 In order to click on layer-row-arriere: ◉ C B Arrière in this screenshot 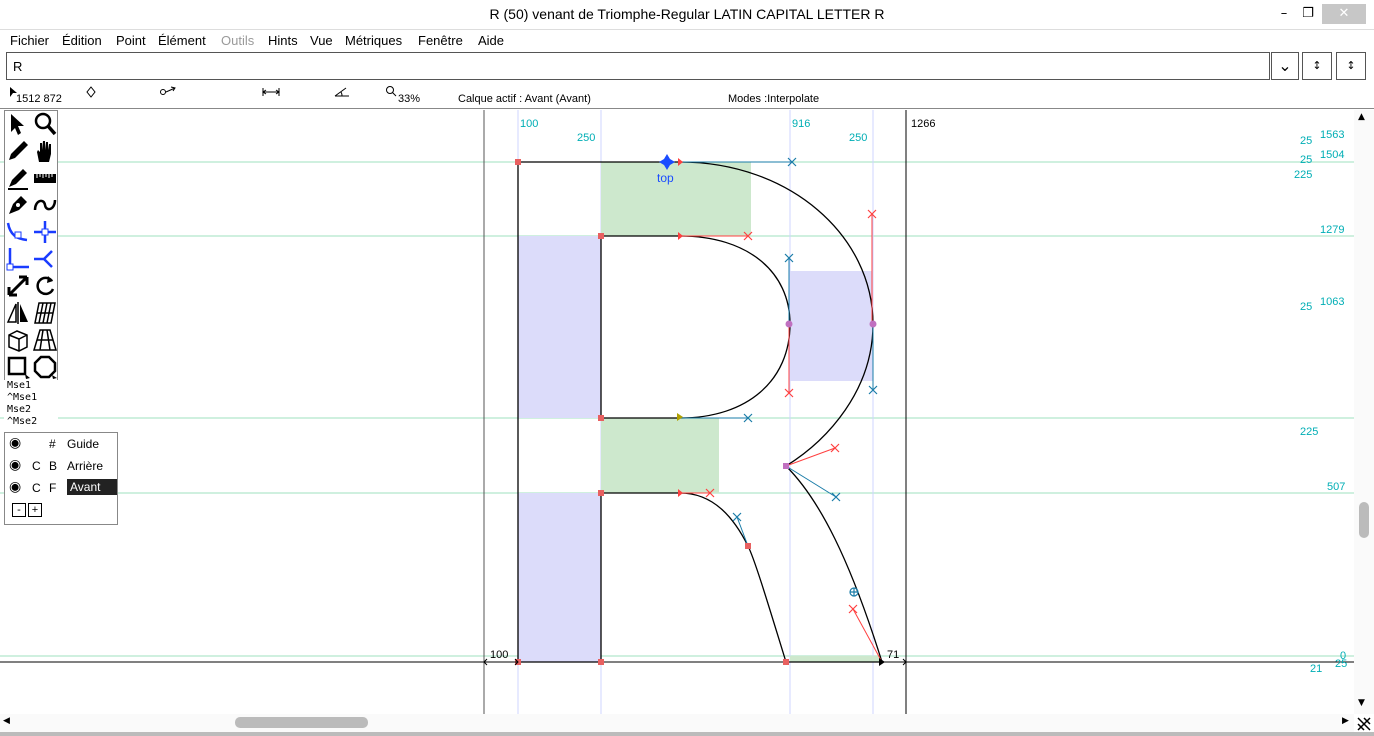, I will do `click(61, 466)`.